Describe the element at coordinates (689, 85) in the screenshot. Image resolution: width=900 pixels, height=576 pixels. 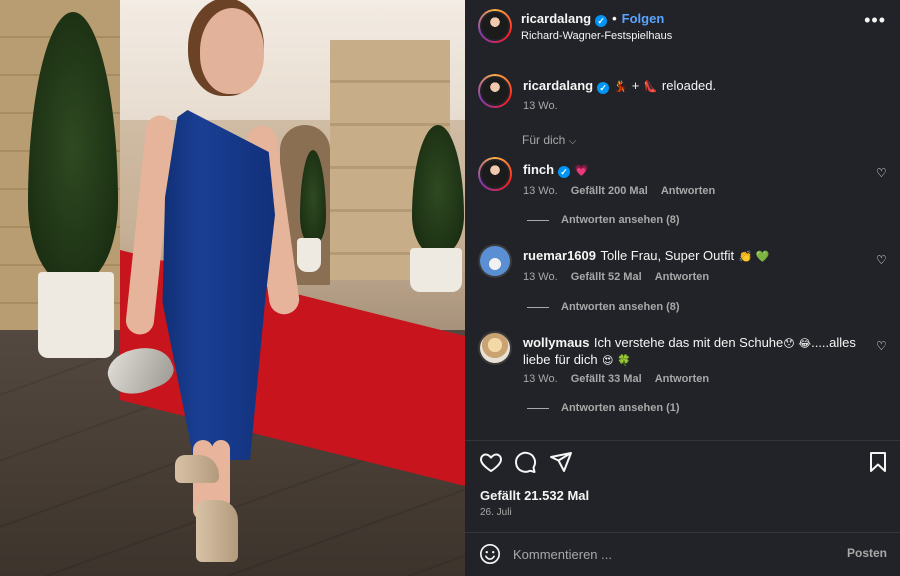
I see `caption-text: reloaded.` at that location.